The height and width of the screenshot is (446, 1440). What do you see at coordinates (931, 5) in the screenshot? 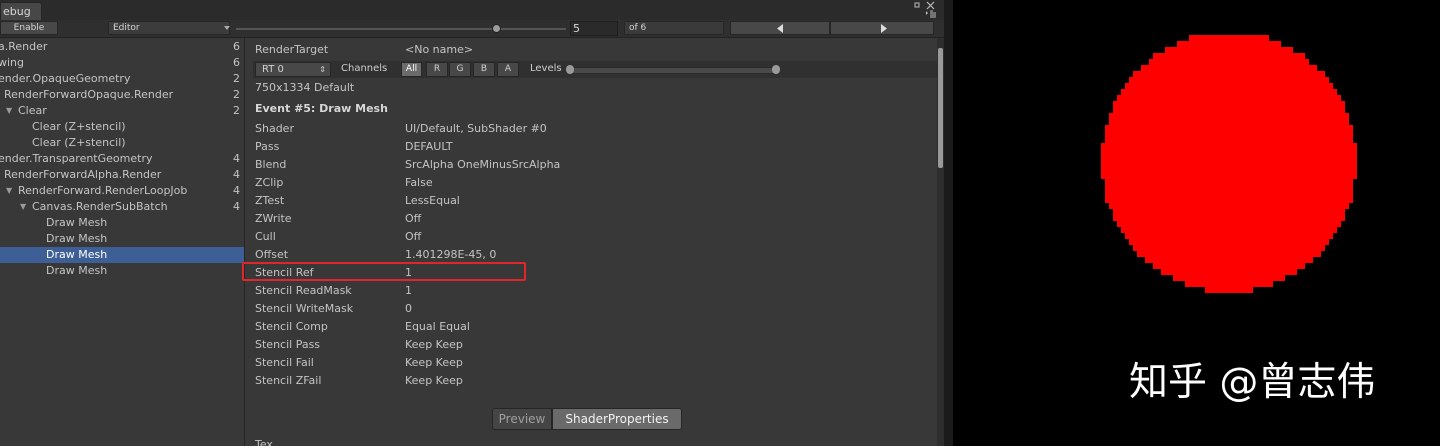
I see `close-icon` at bounding box center [931, 5].